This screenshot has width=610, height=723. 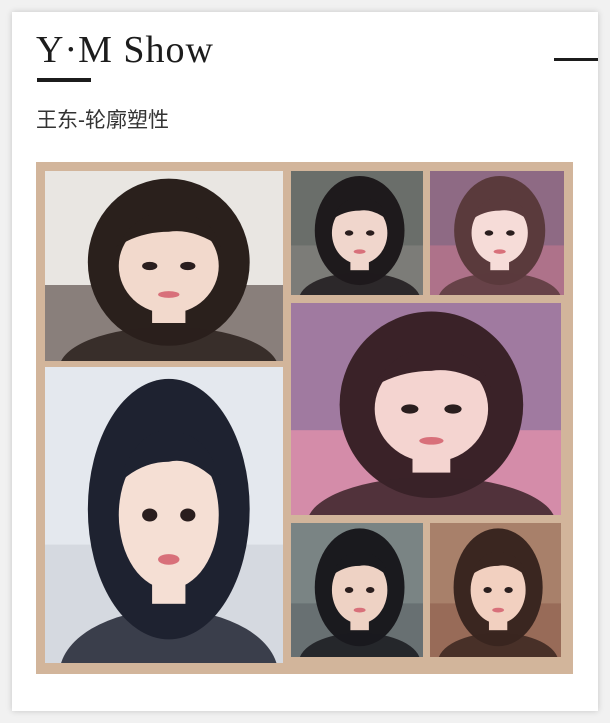 What do you see at coordinates (125, 50) in the screenshot?
I see `page-title: Y·M Show` at bounding box center [125, 50].